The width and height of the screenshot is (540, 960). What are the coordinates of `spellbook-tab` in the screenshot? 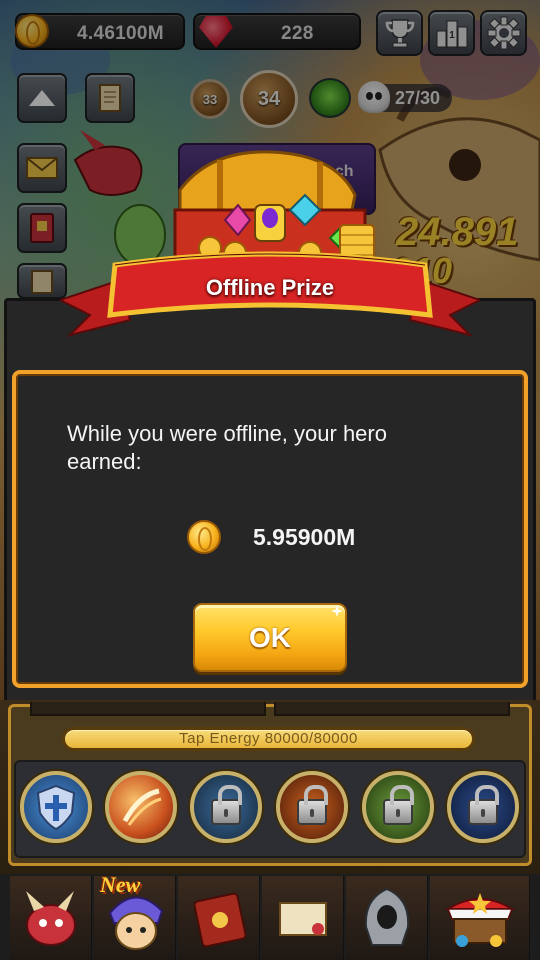 It's located at (219, 918).